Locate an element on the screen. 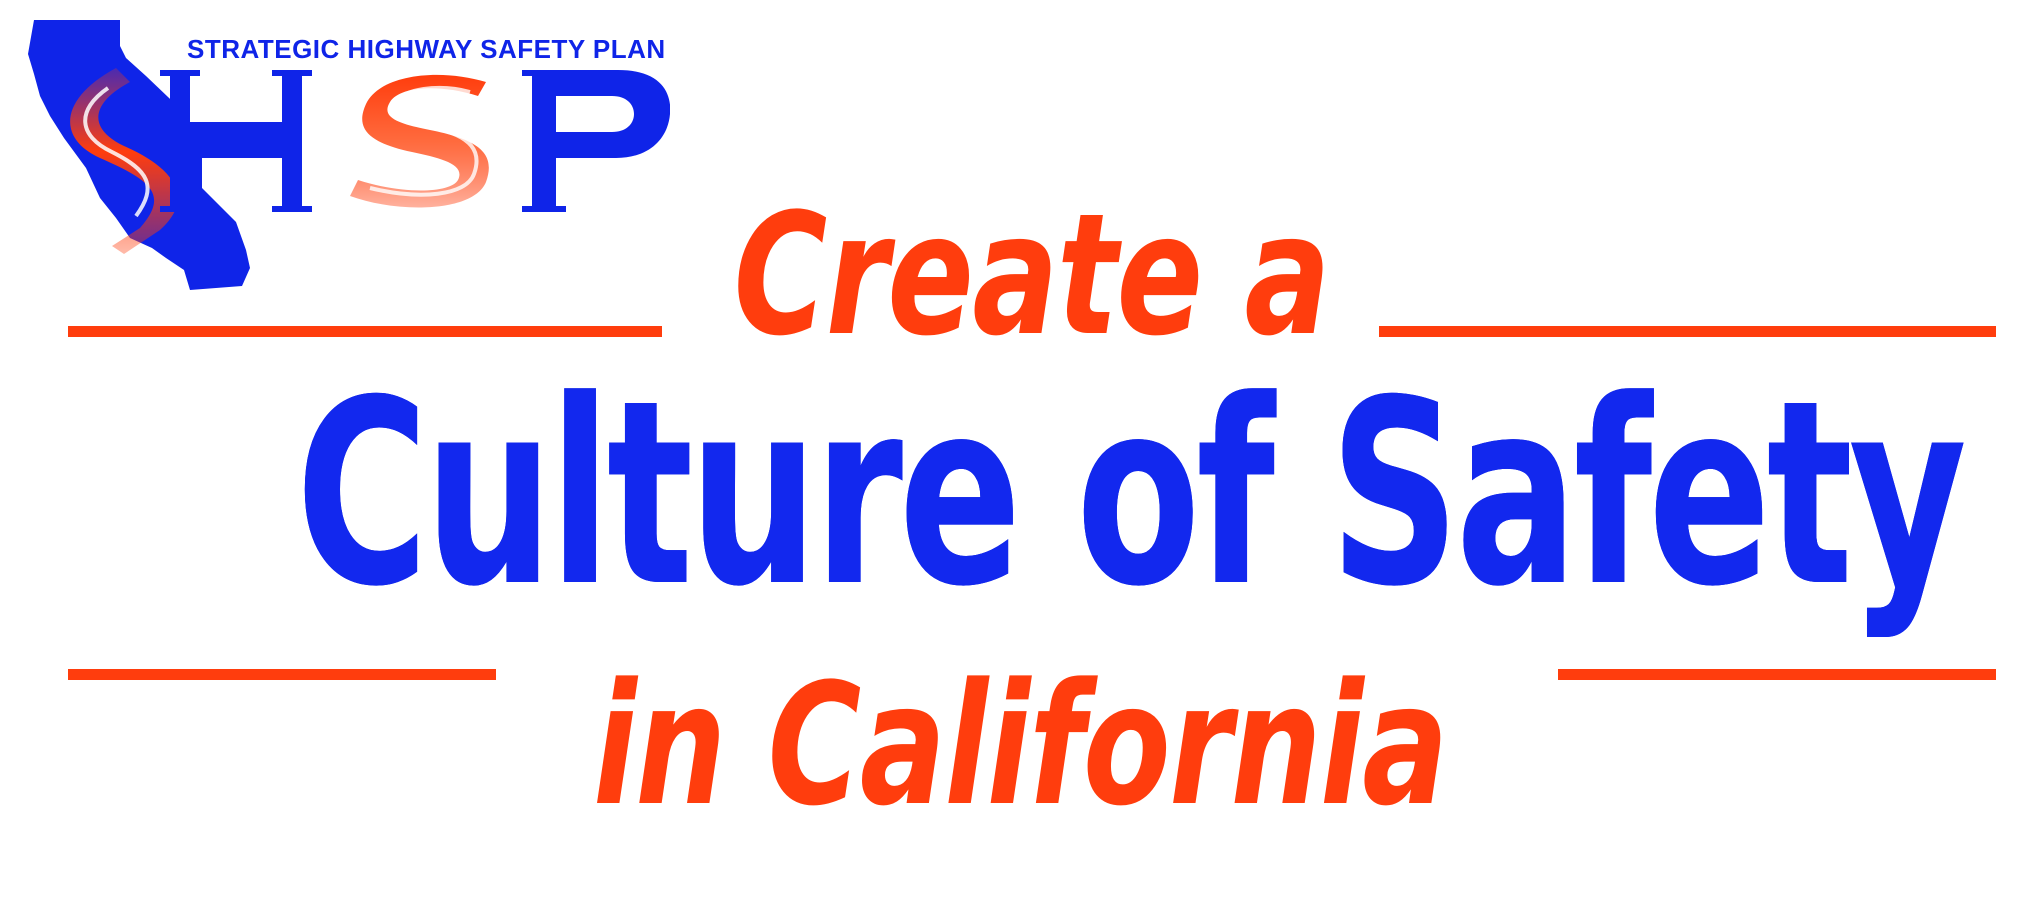  headline-in-california: in California is located at coordinates (1020, 745).